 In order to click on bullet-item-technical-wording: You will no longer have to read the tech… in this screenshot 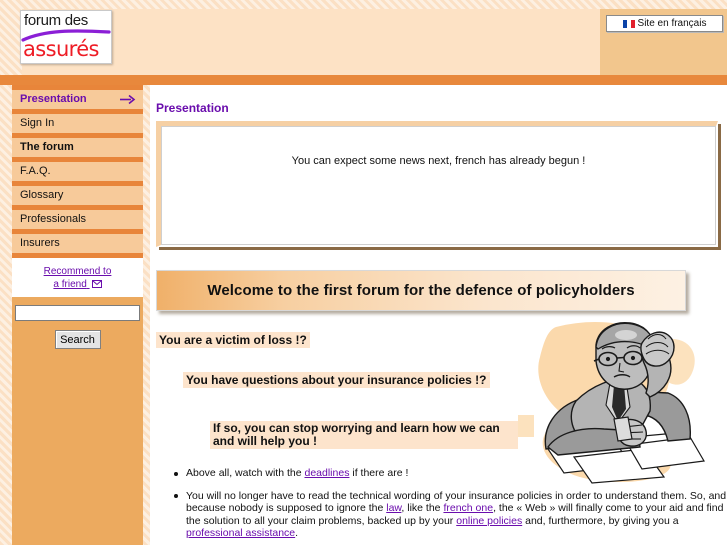, I will do `click(450, 515)`.